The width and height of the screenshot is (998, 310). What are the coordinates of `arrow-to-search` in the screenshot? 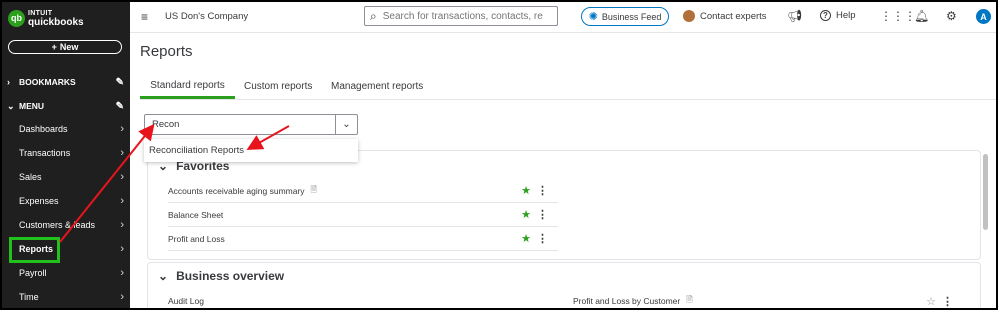 It's located at (107, 183).